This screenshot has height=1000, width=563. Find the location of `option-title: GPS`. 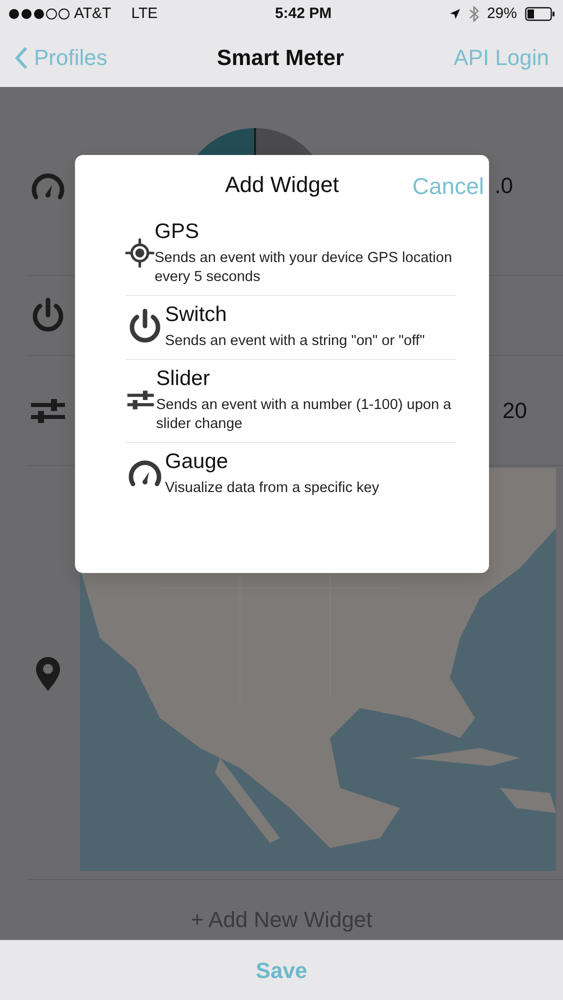

option-title: GPS is located at coordinates (177, 232).